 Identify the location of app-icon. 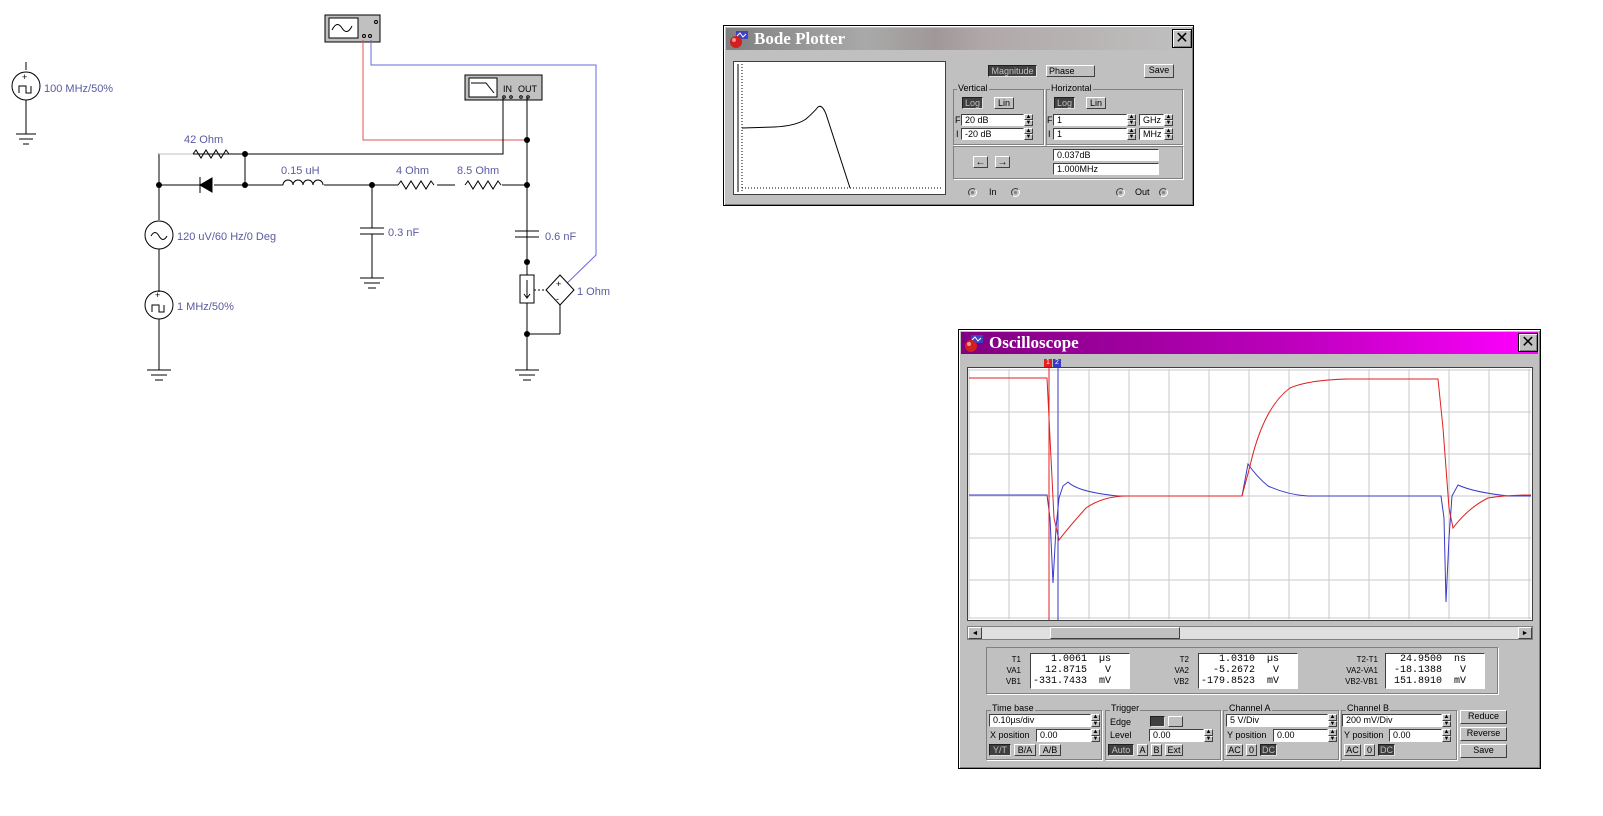
(739, 39).